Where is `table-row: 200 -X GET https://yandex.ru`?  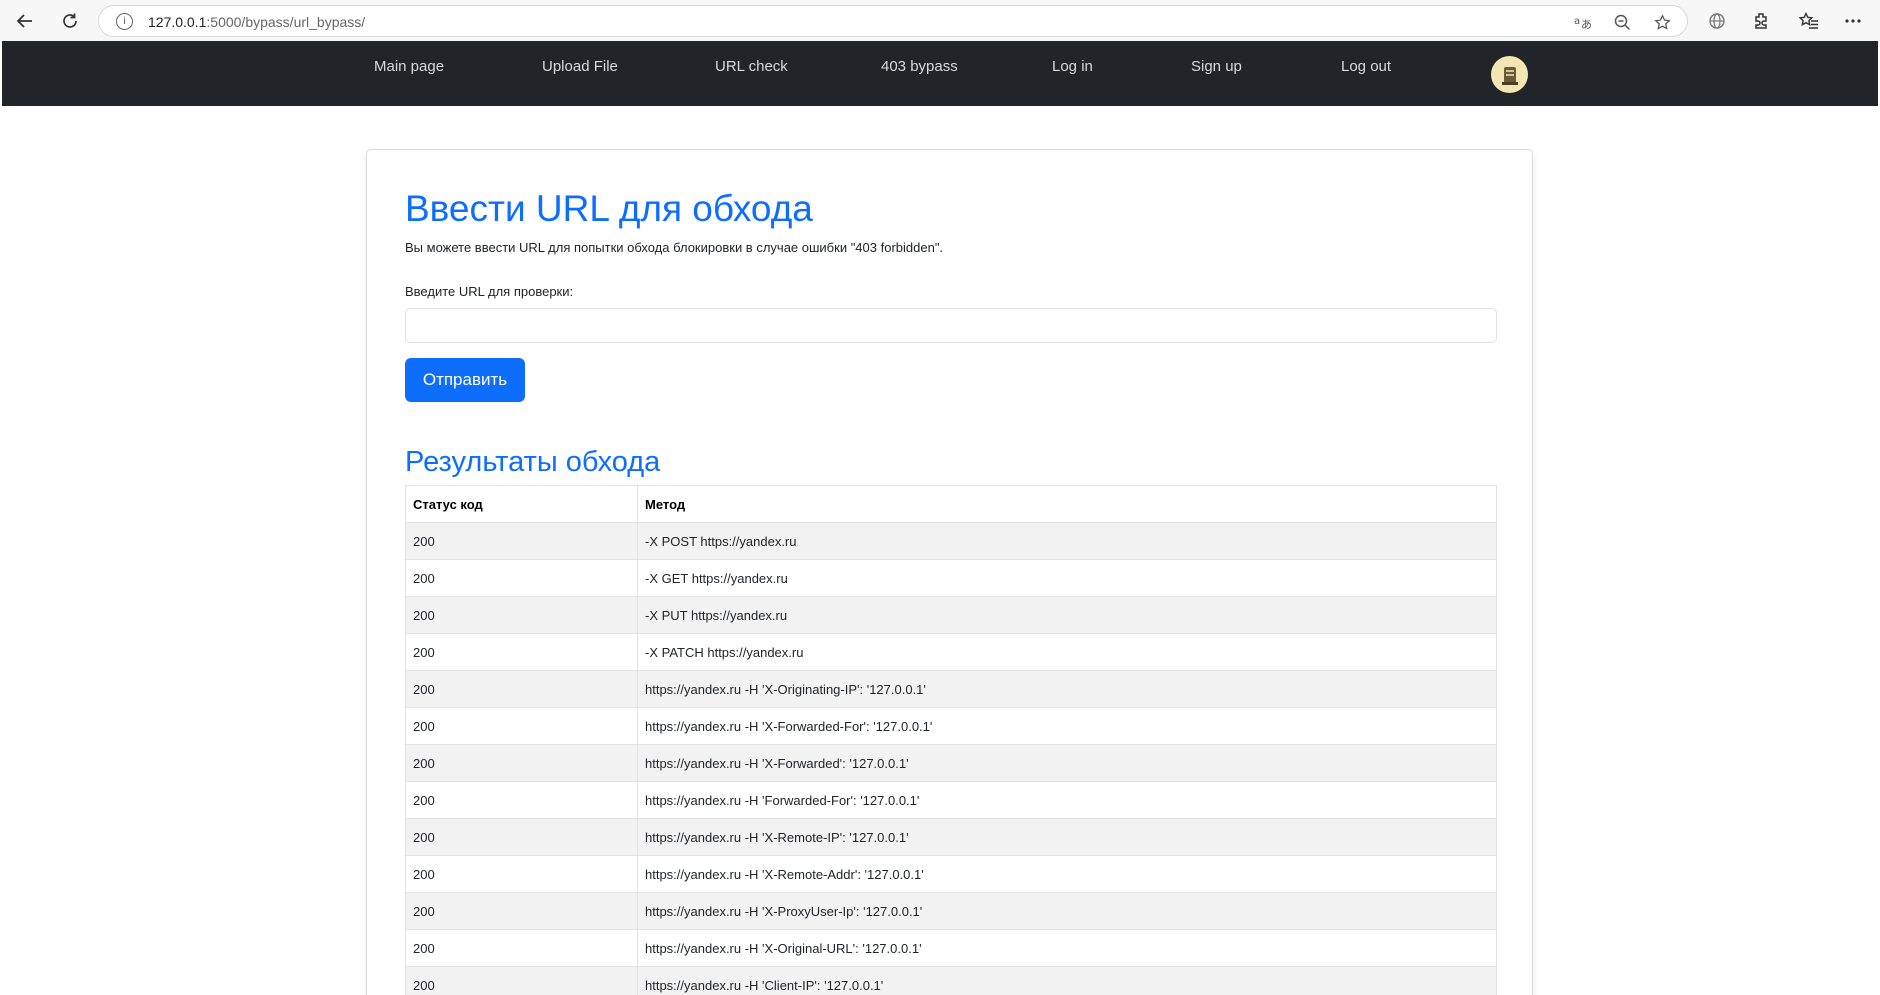
table-row: 200 -X GET https://yandex.ru is located at coordinates (951, 578).